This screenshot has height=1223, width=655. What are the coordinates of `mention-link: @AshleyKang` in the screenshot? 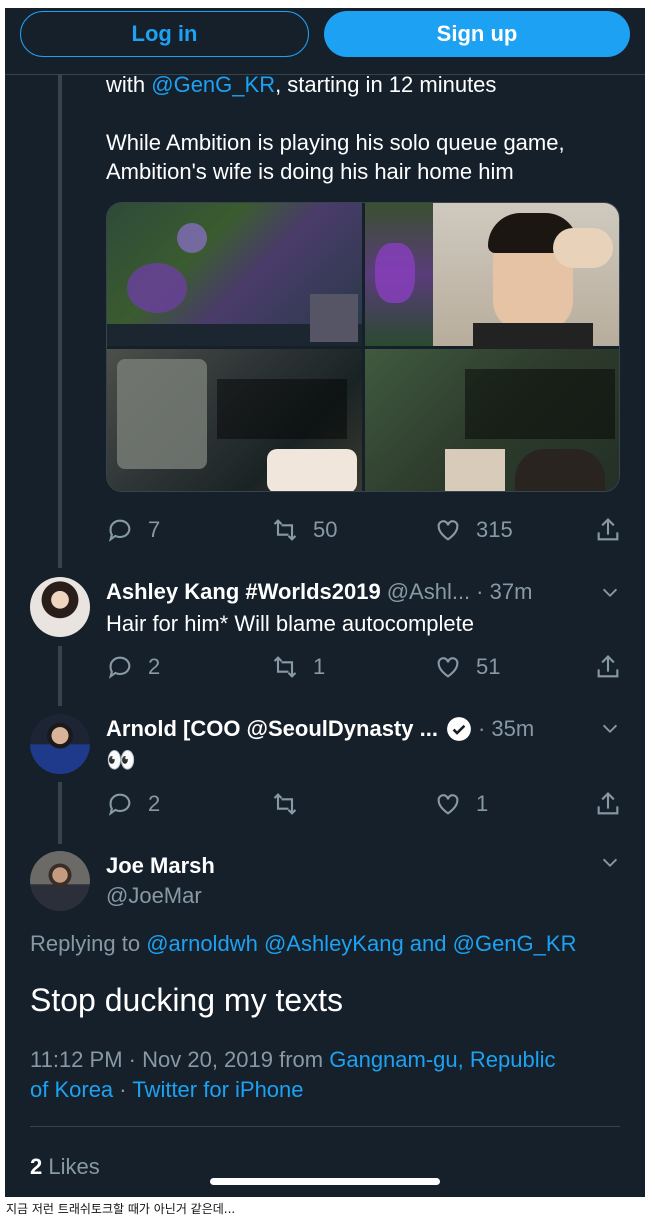 It's located at (334, 943).